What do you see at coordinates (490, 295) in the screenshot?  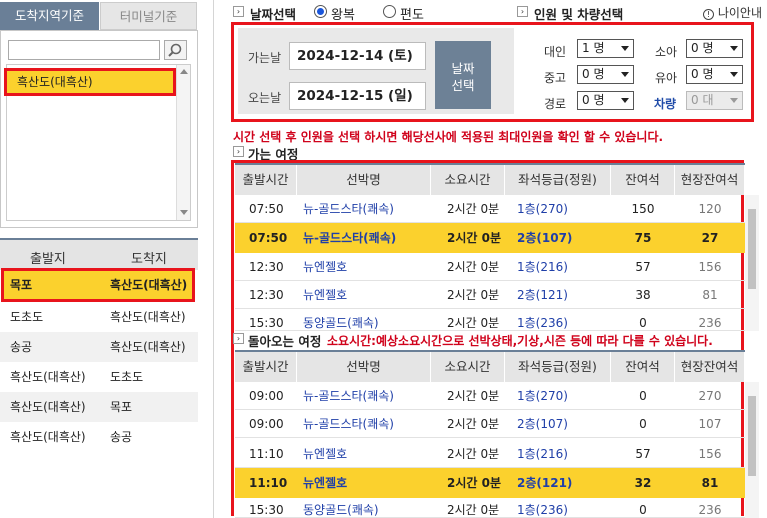 I see `outbound-row: 12:30 뉴엔젤호 2시간 0분 2층(121) 38 81` at bounding box center [490, 295].